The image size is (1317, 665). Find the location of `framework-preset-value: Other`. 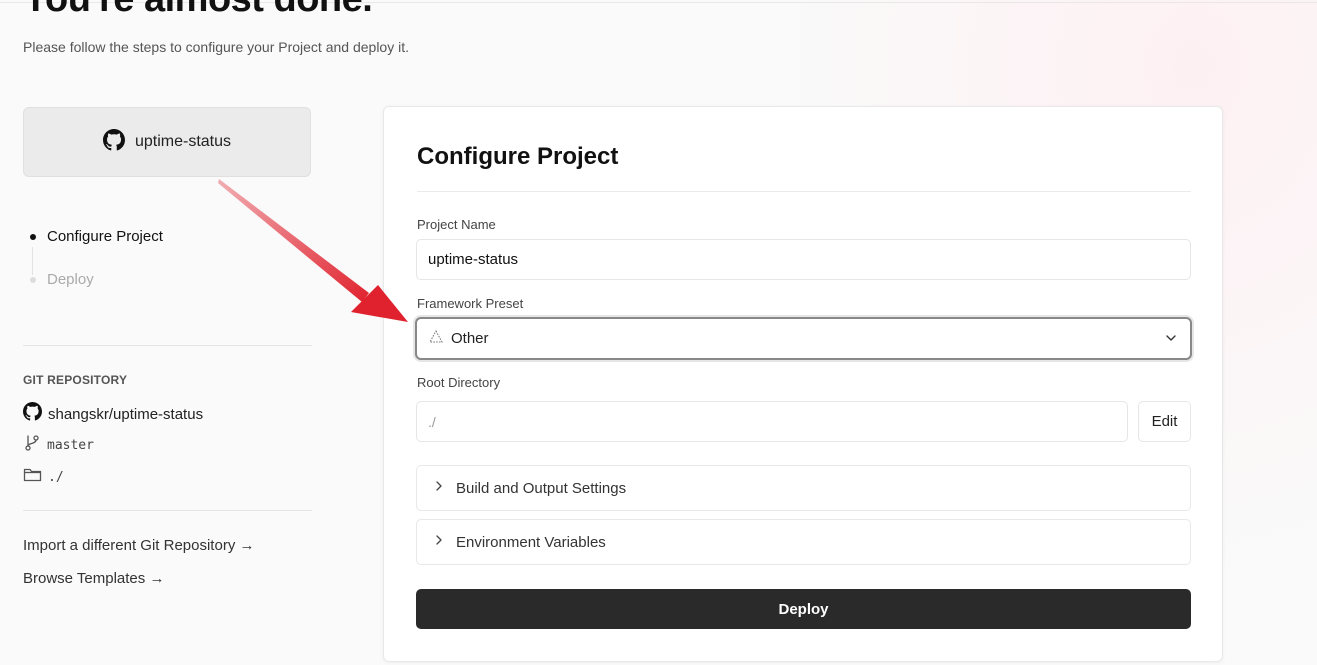

framework-preset-value: Other is located at coordinates (470, 338).